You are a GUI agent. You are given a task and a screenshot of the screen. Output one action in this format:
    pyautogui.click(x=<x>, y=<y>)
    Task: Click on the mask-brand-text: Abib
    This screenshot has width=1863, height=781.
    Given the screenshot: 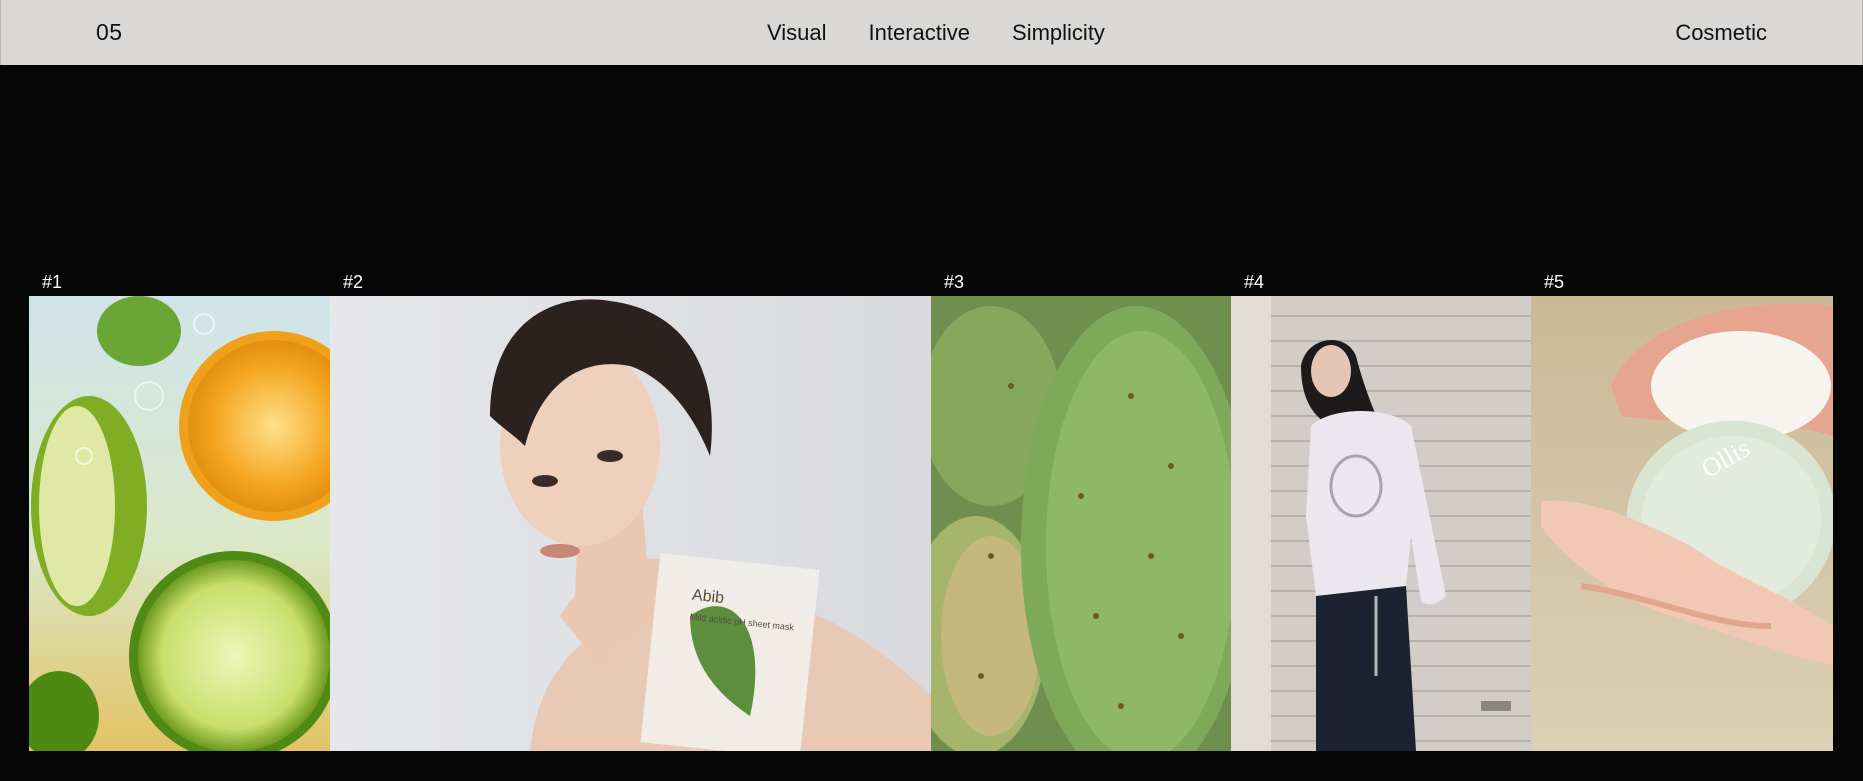 What is the action you would take?
    pyautogui.click(x=708, y=597)
    